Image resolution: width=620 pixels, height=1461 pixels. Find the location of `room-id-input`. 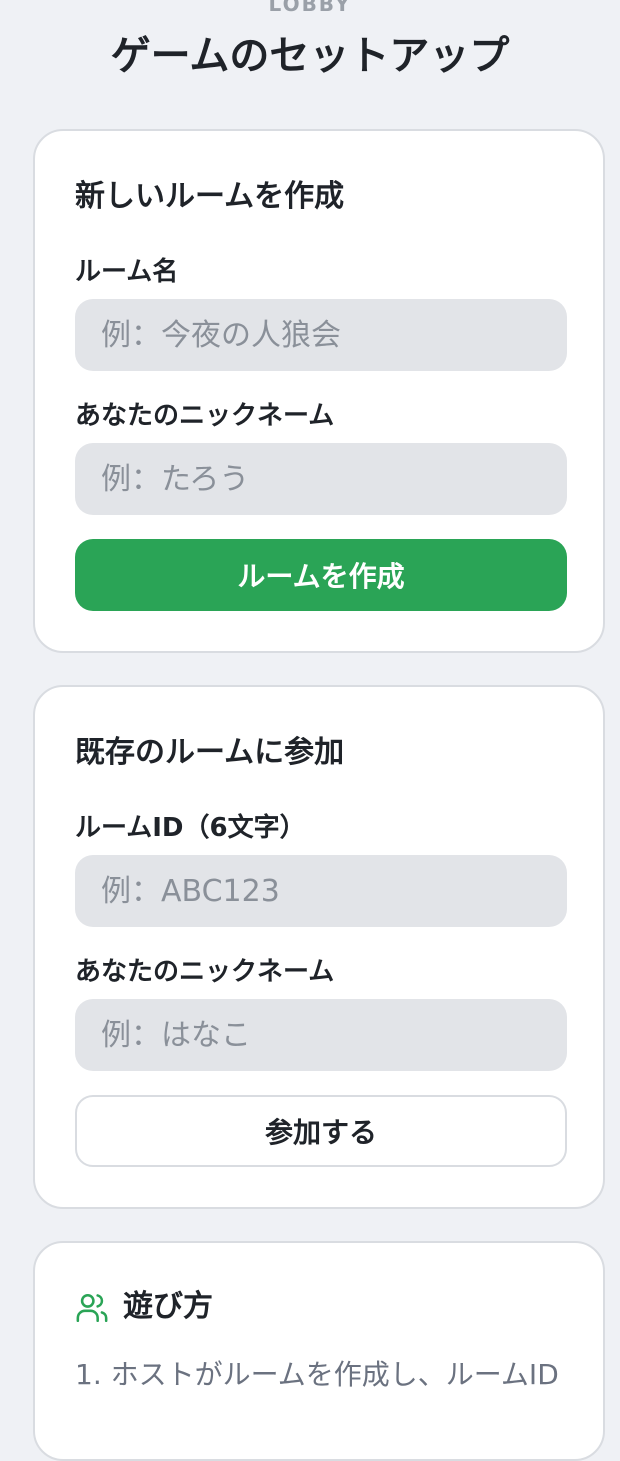

room-id-input is located at coordinates (321, 891).